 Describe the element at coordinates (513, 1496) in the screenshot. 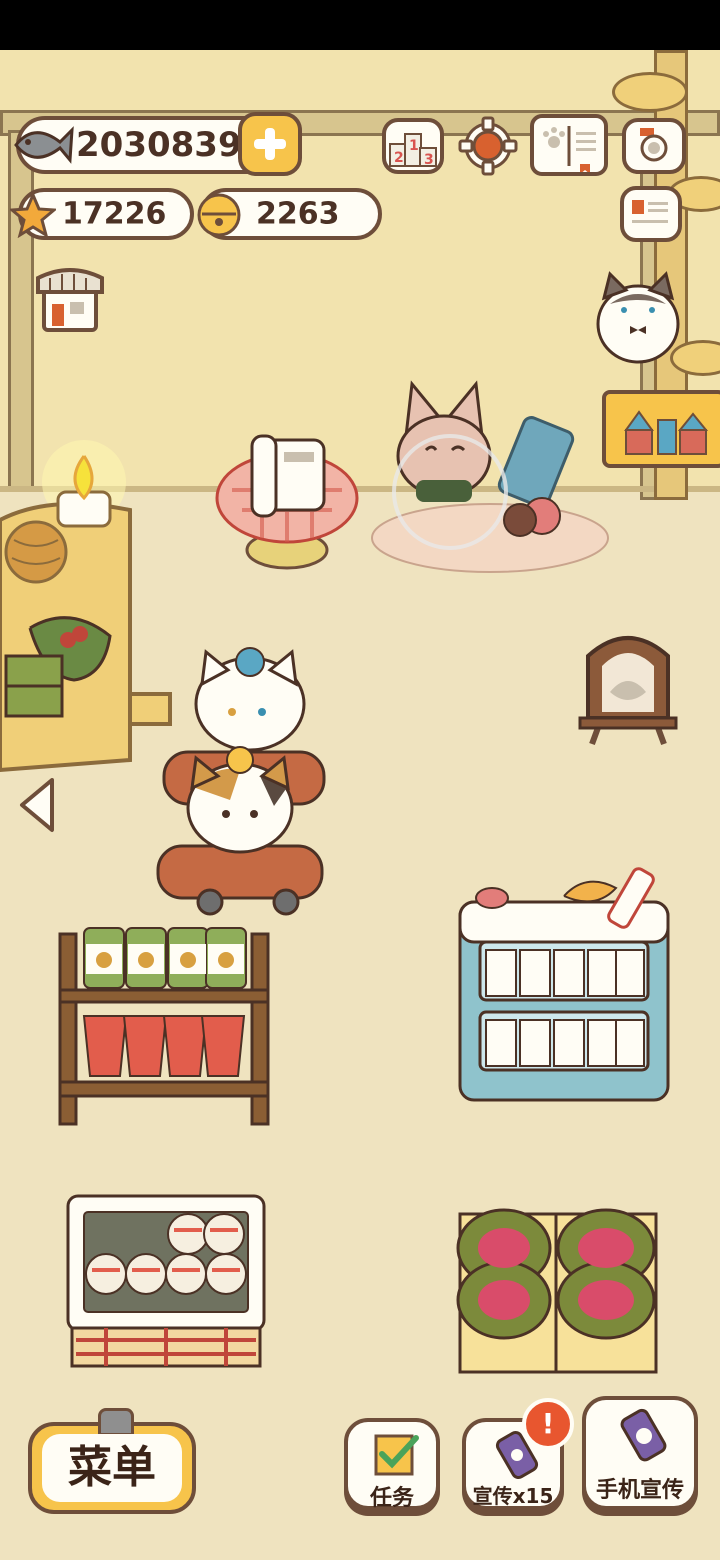

I see `promote-label: 宣传x15` at that location.